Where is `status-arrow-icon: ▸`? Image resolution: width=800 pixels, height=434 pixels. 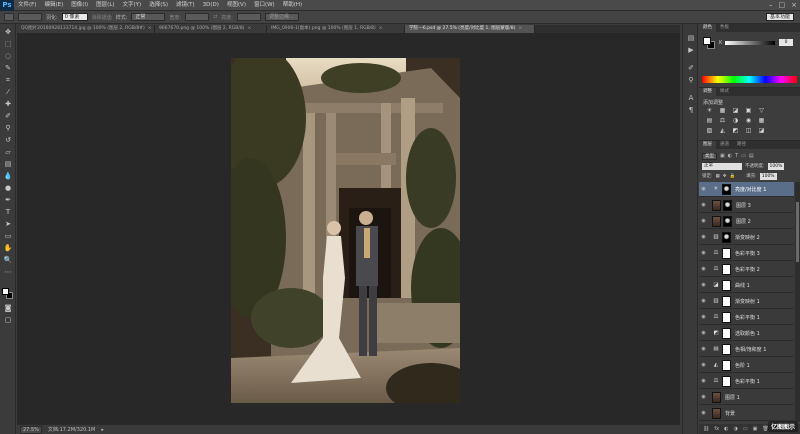 status-arrow-icon: ▸ is located at coordinates (102, 430).